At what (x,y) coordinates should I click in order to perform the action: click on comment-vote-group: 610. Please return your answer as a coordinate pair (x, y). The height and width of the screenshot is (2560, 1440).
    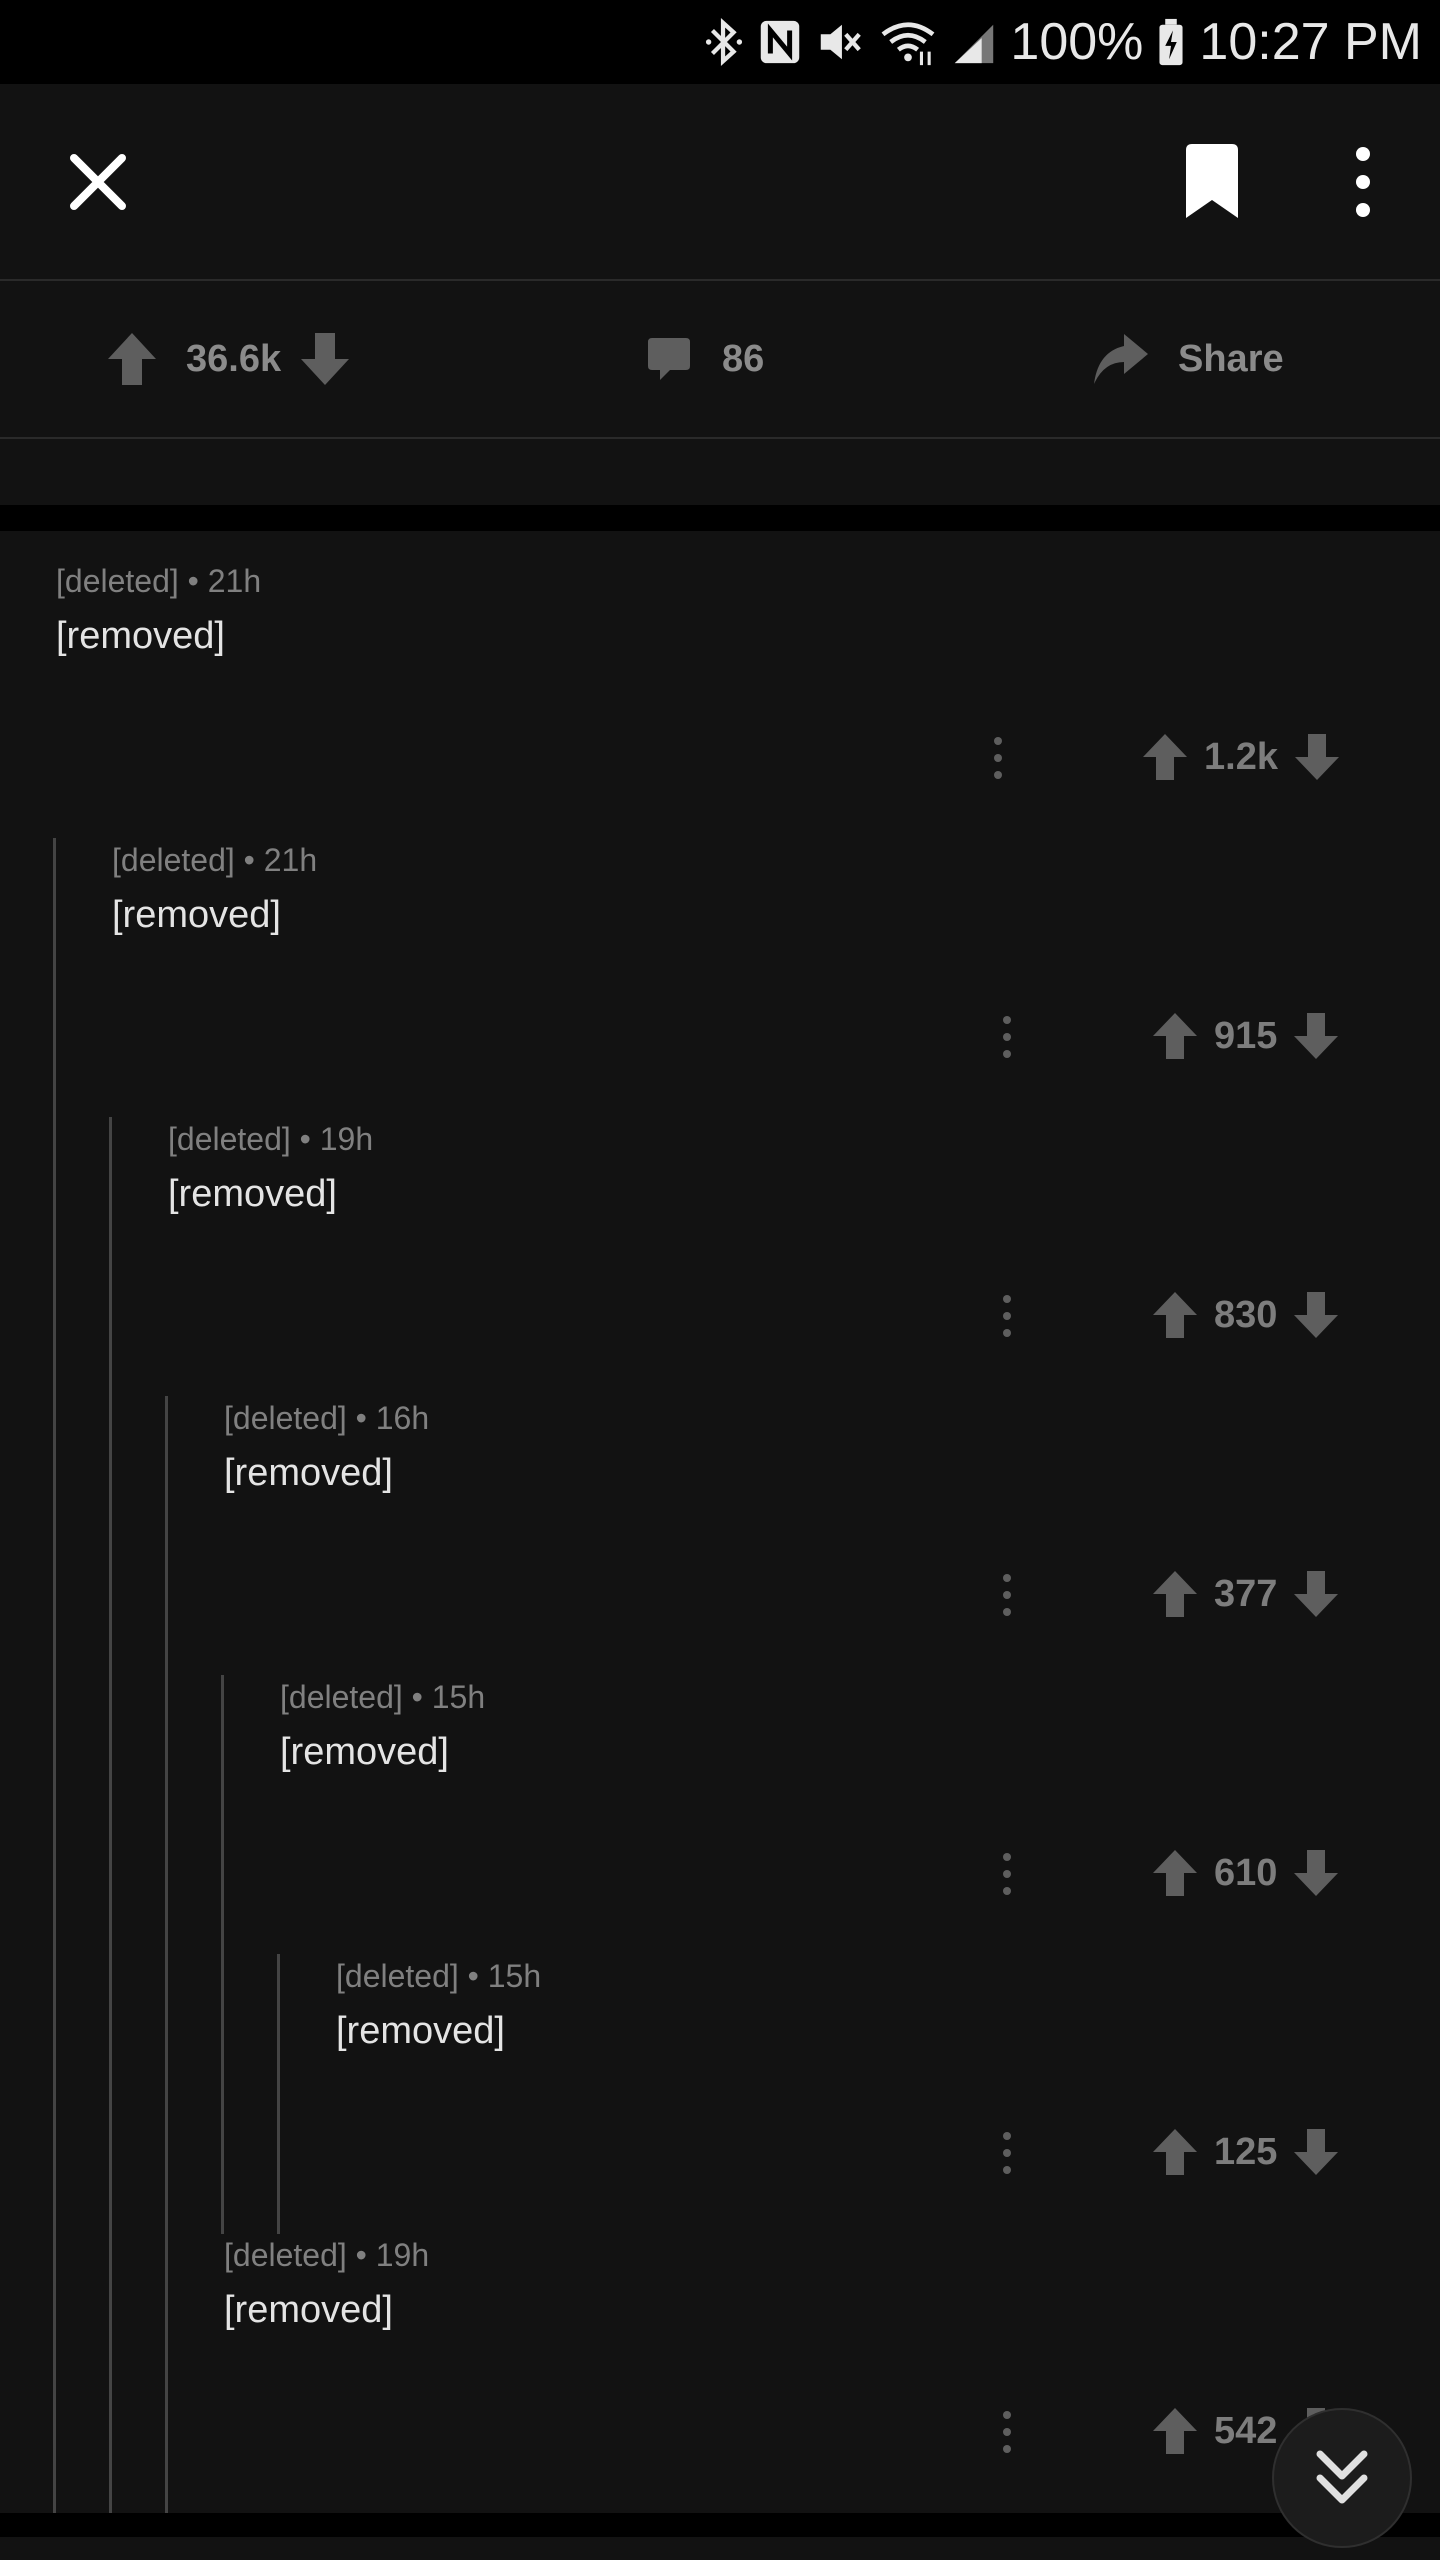
    Looking at the image, I should click on (1245, 1873).